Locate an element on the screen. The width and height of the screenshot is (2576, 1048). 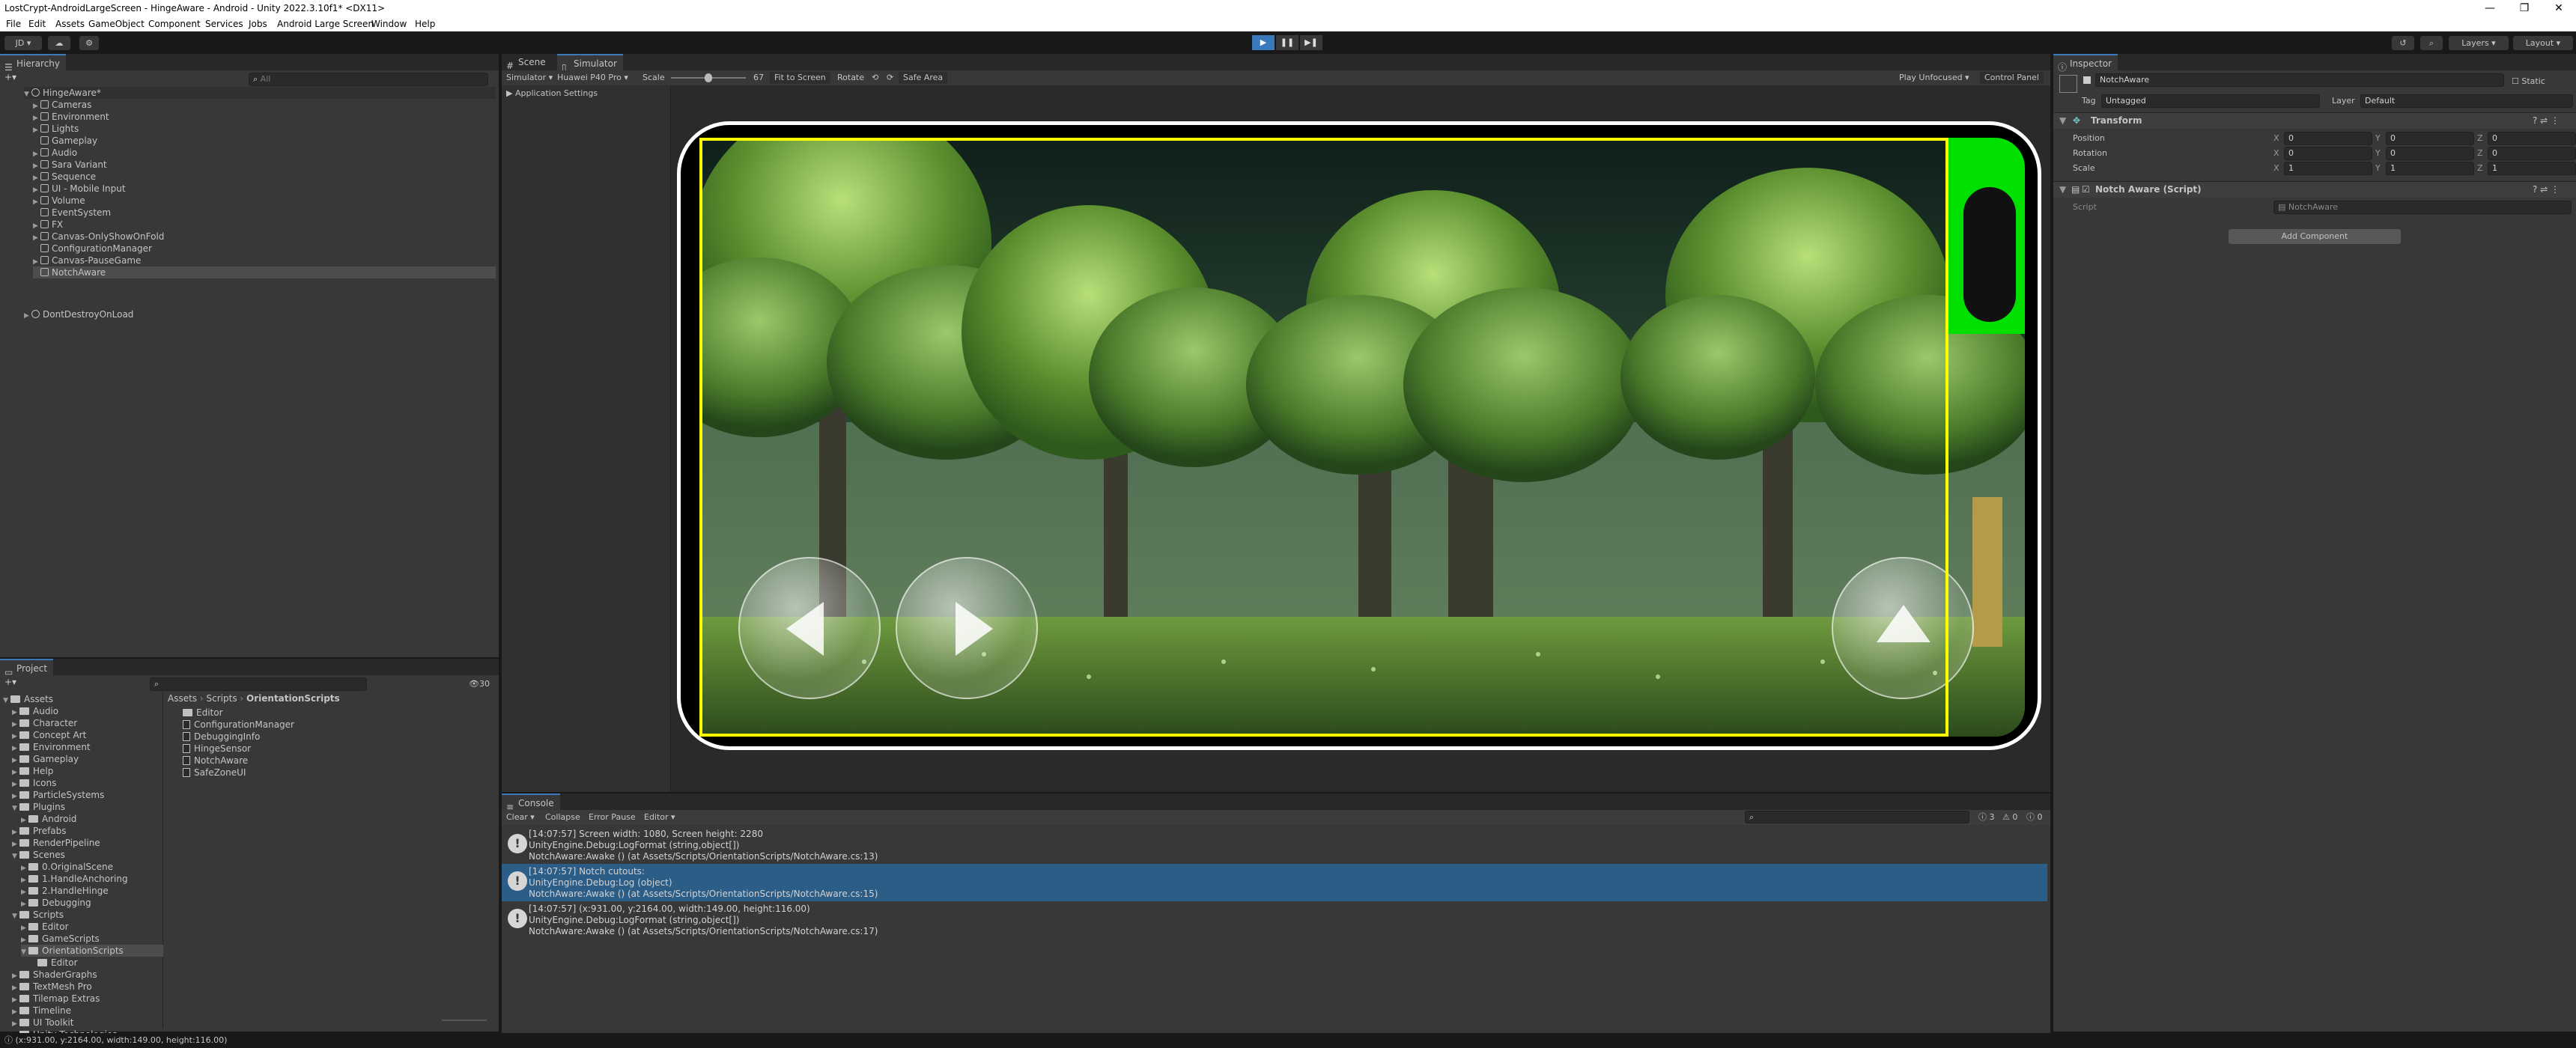
minimize-button: — is located at coordinates (2490, 8).